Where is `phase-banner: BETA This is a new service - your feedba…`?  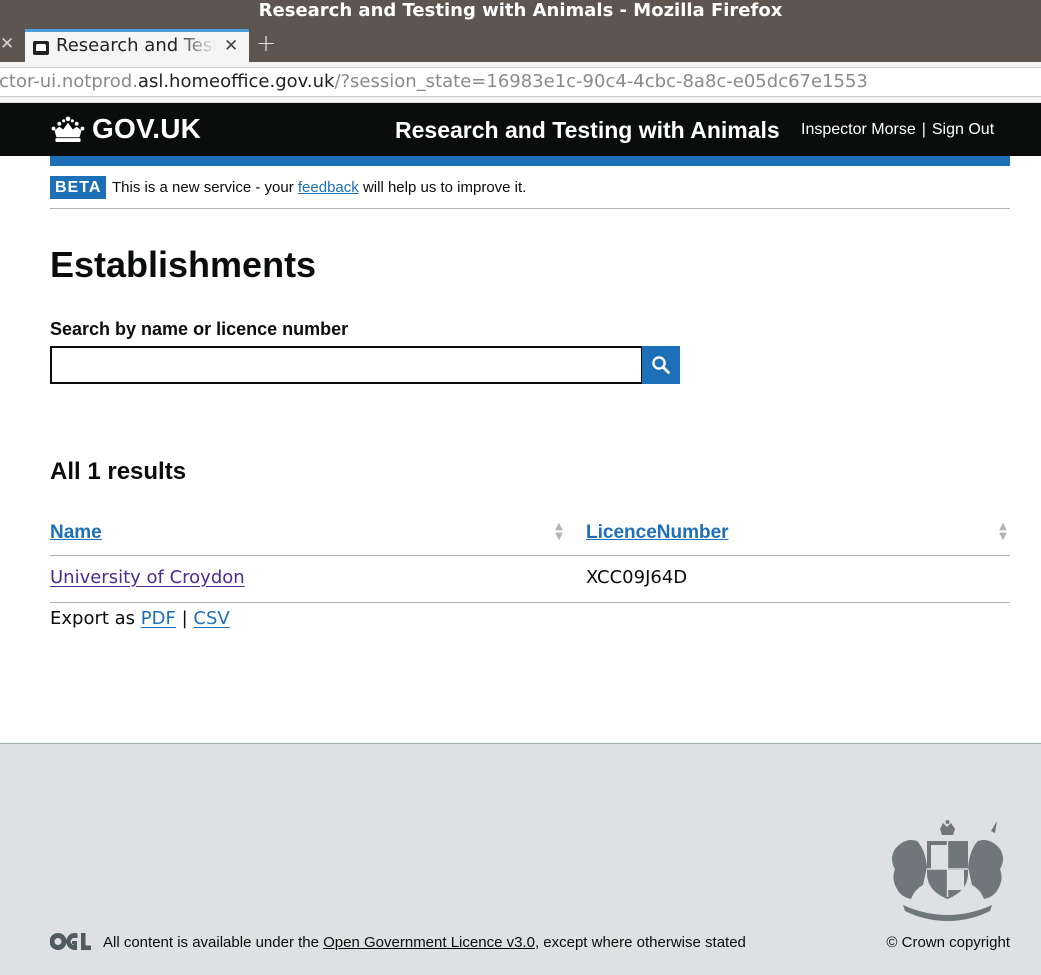
phase-banner: BETA This is a new service - your feedba… is located at coordinates (530, 192).